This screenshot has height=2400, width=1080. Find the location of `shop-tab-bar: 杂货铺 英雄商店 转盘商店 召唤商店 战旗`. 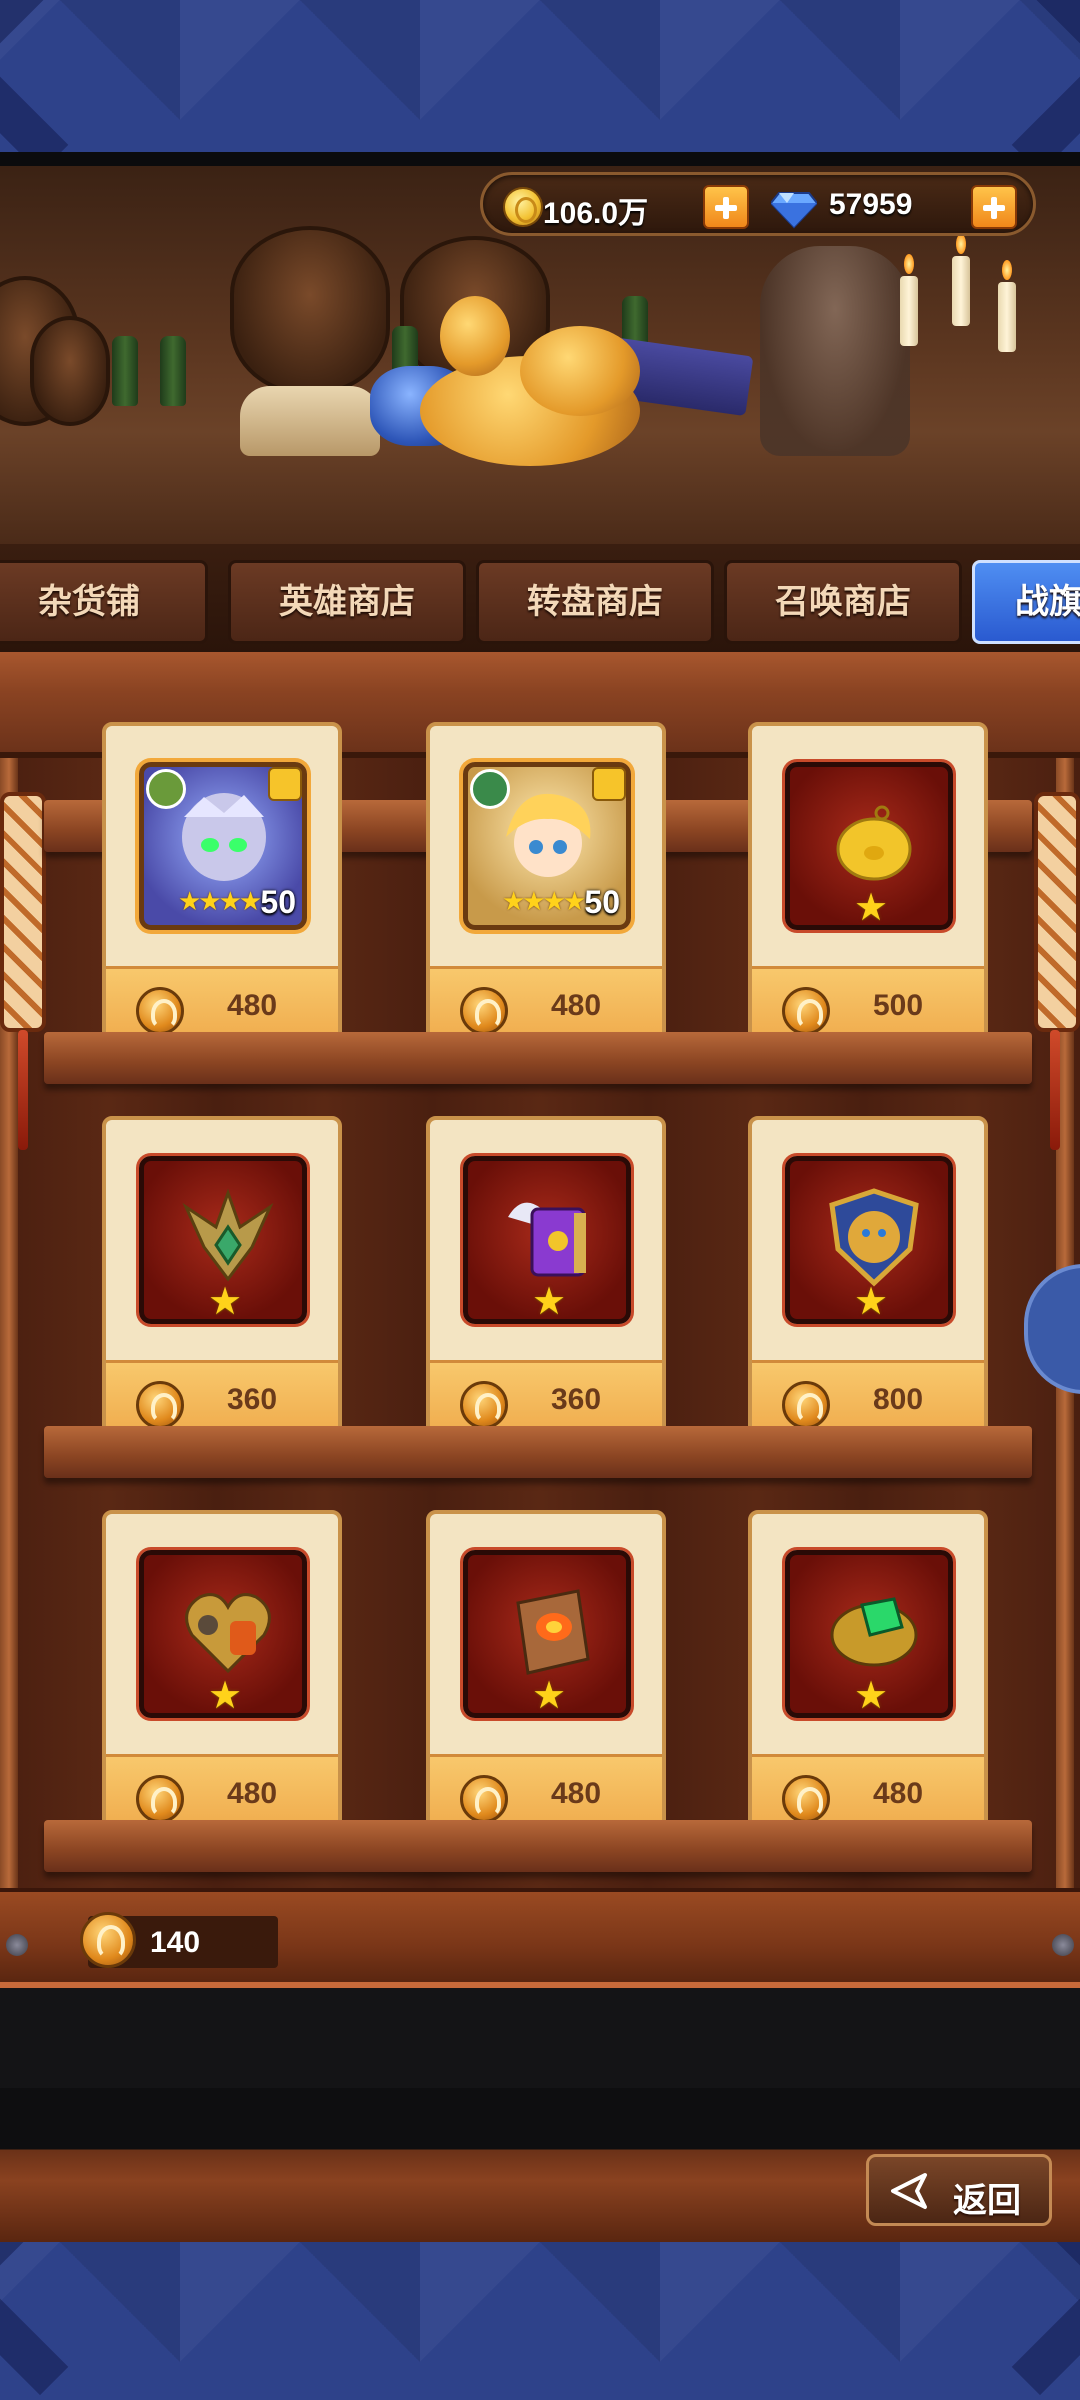

shop-tab-bar: 杂货铺 英雄商店 转盘商店 召唤商店 战旗 is located at coordinates (540, 599).